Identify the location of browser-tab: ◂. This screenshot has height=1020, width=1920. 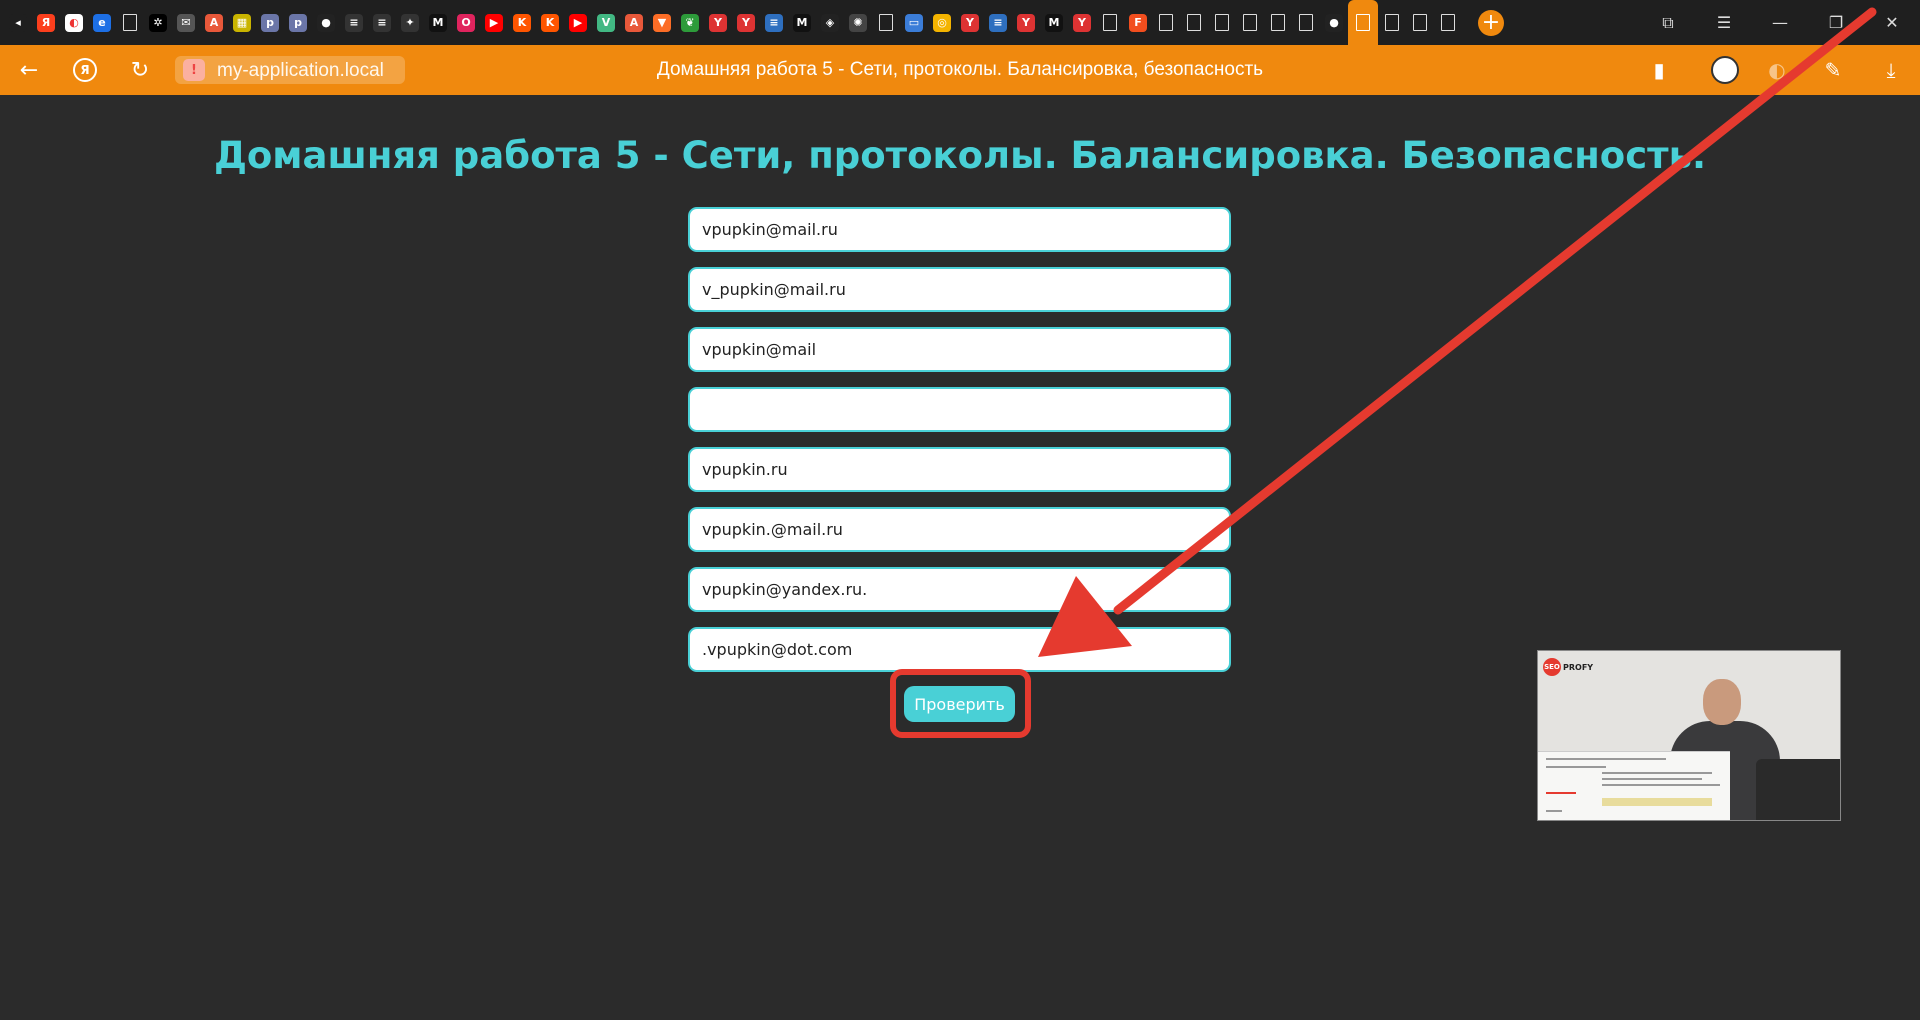
(18, 22).